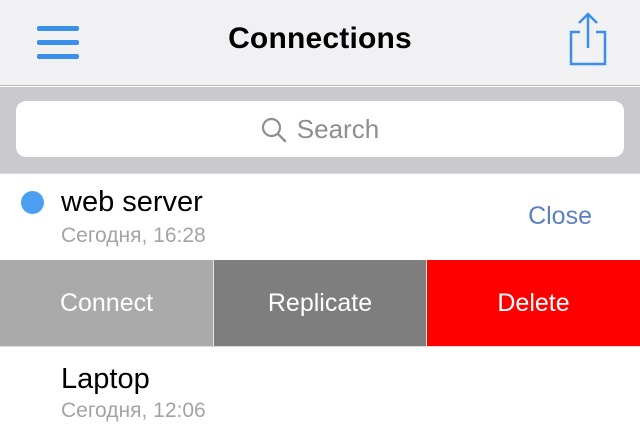 This screenshot has height=435, width=640. I want to click on share-icon, so click(588, 39).